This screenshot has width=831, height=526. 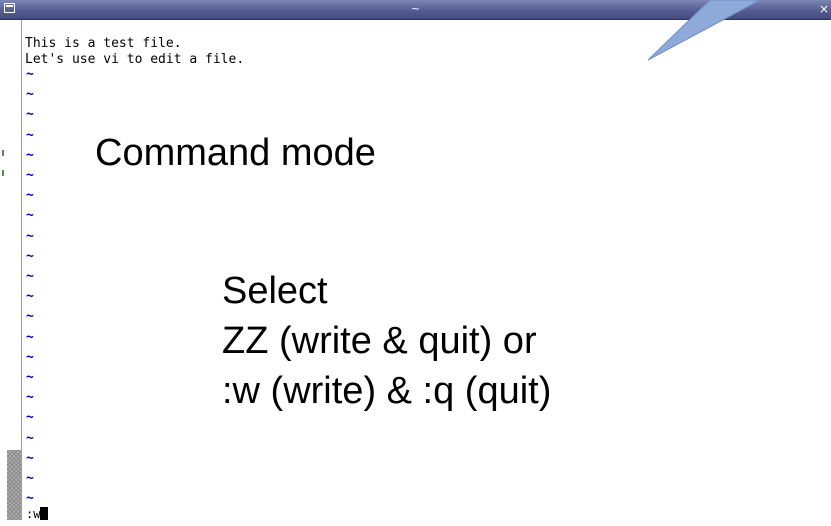 What do you see at coordinates (44, 513) in the screenshot?
I see `text-cursor` at bounding box center [44, 513].